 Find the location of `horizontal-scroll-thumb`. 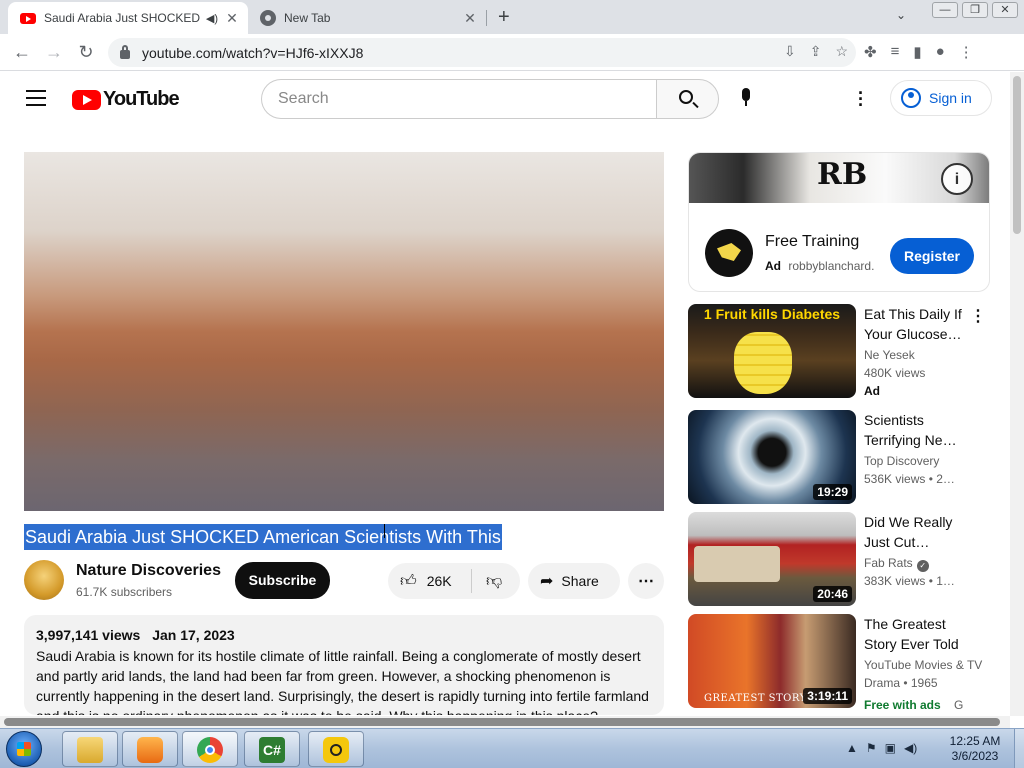

horizontal-scroll-thumb is located at coordinates (502, 722).